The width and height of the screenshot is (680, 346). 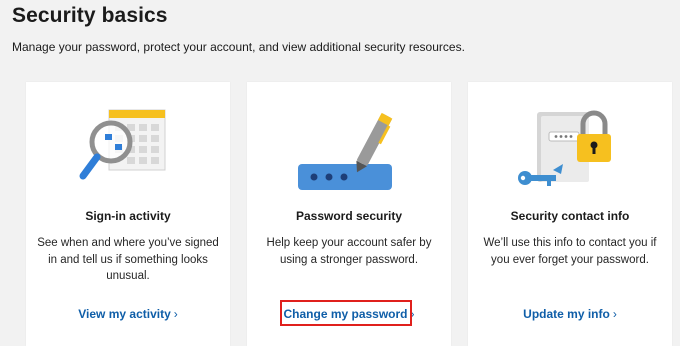 I want to click on card-title: Sign-in activity, so click(x=128, y=216).